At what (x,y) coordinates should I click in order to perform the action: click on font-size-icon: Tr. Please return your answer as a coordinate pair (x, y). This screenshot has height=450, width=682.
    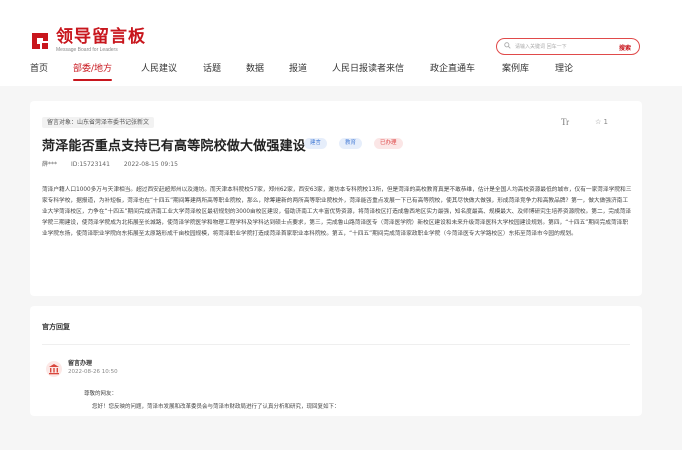
    Looking at the image, I should click on (565, 122).